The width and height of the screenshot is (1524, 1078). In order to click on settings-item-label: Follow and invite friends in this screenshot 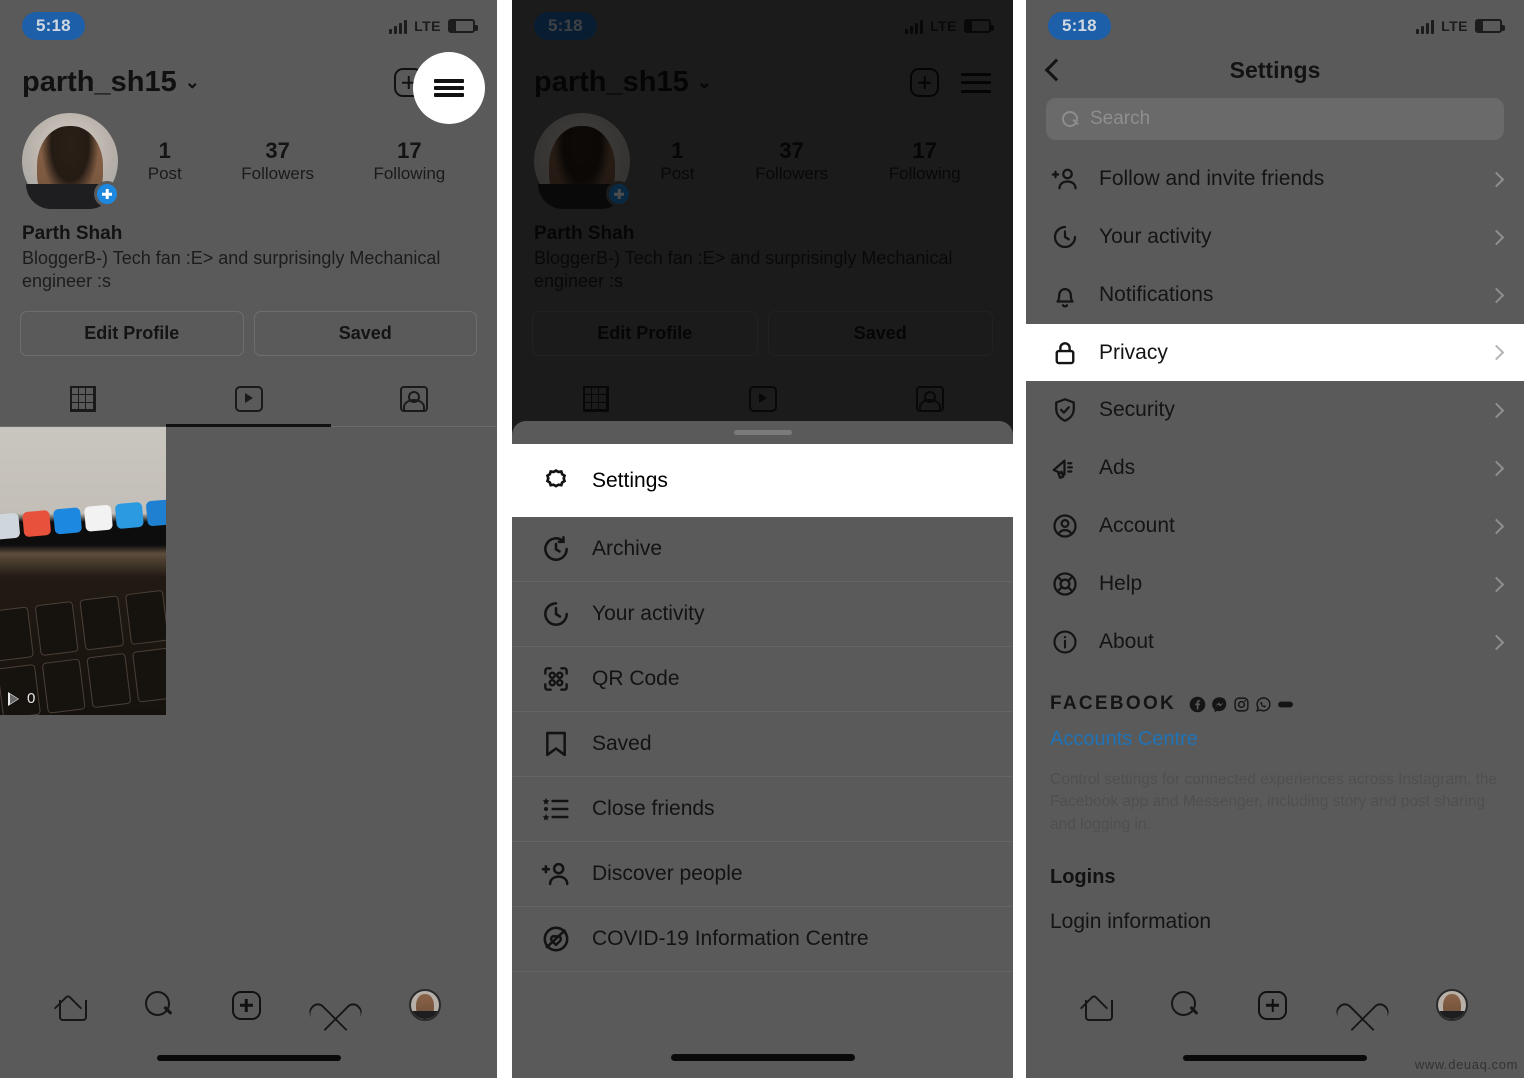, I will do `click(1212, 178)`.